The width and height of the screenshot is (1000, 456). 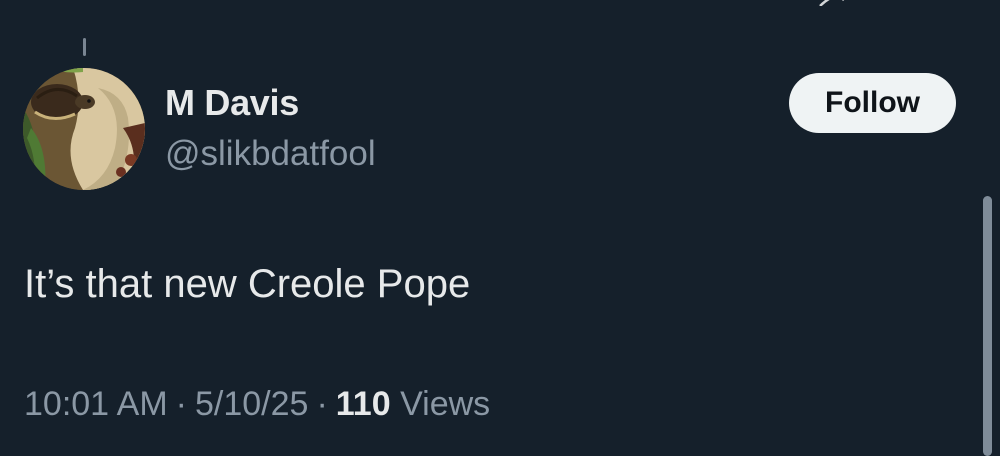 I want to click on tweet-text: It’s that new Creole Pope, so click(x=247, y=284).